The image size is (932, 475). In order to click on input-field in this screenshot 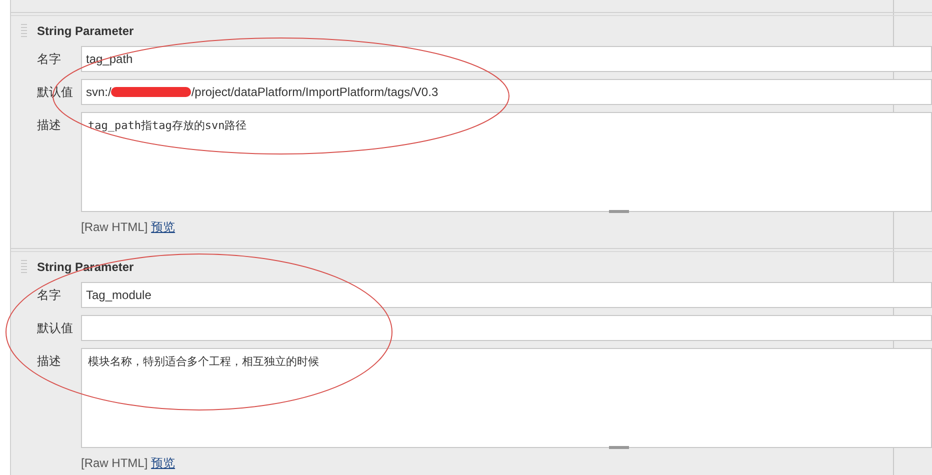, I will do `click(506, 328)`.